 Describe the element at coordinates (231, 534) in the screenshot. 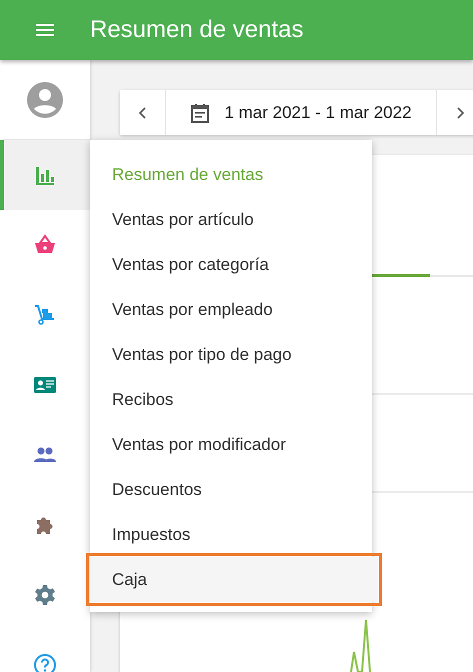

I see `menu-item: Impuestos` at that location.